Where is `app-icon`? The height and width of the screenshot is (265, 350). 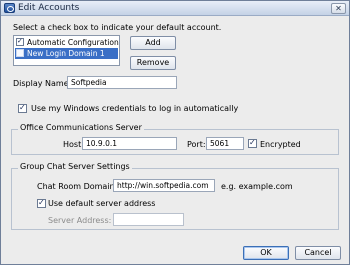
app-icon is located at coordinates (9, 8).